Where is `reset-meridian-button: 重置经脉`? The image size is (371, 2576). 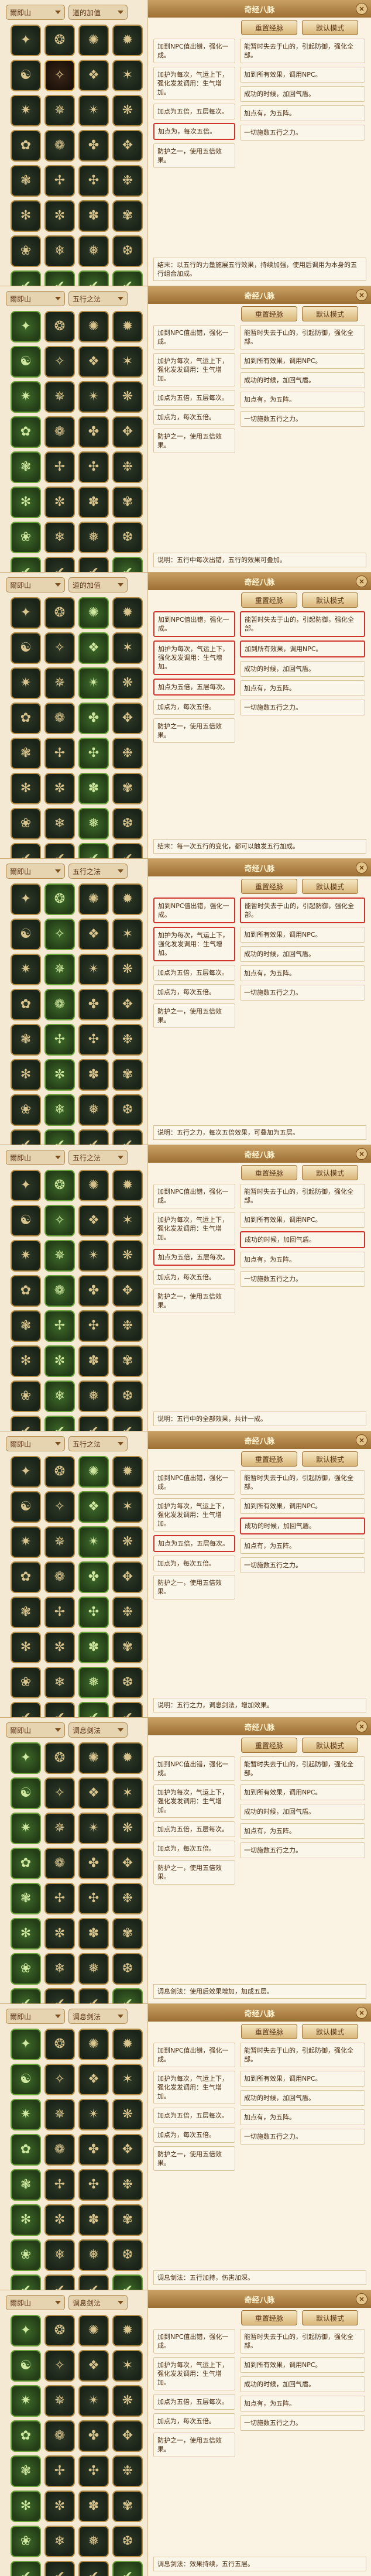
reset-meridian-button: 重置经脉 is located at coordinates (269, 2317).